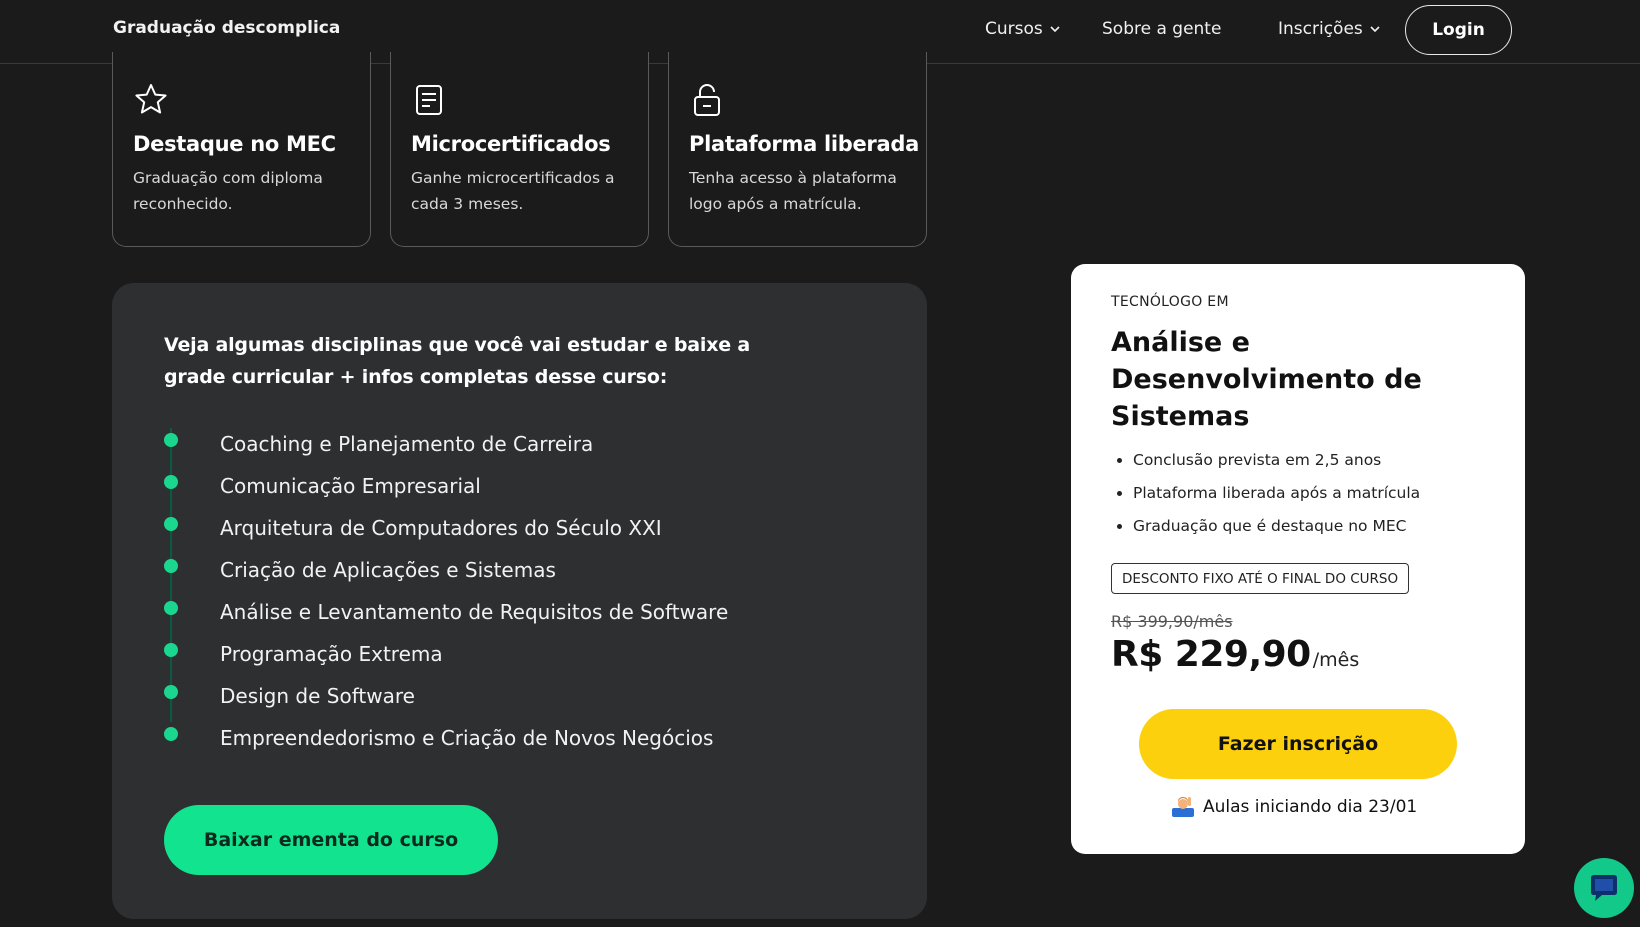  I want to click on feature-title: Plataforma liberada, so click(804, 144).